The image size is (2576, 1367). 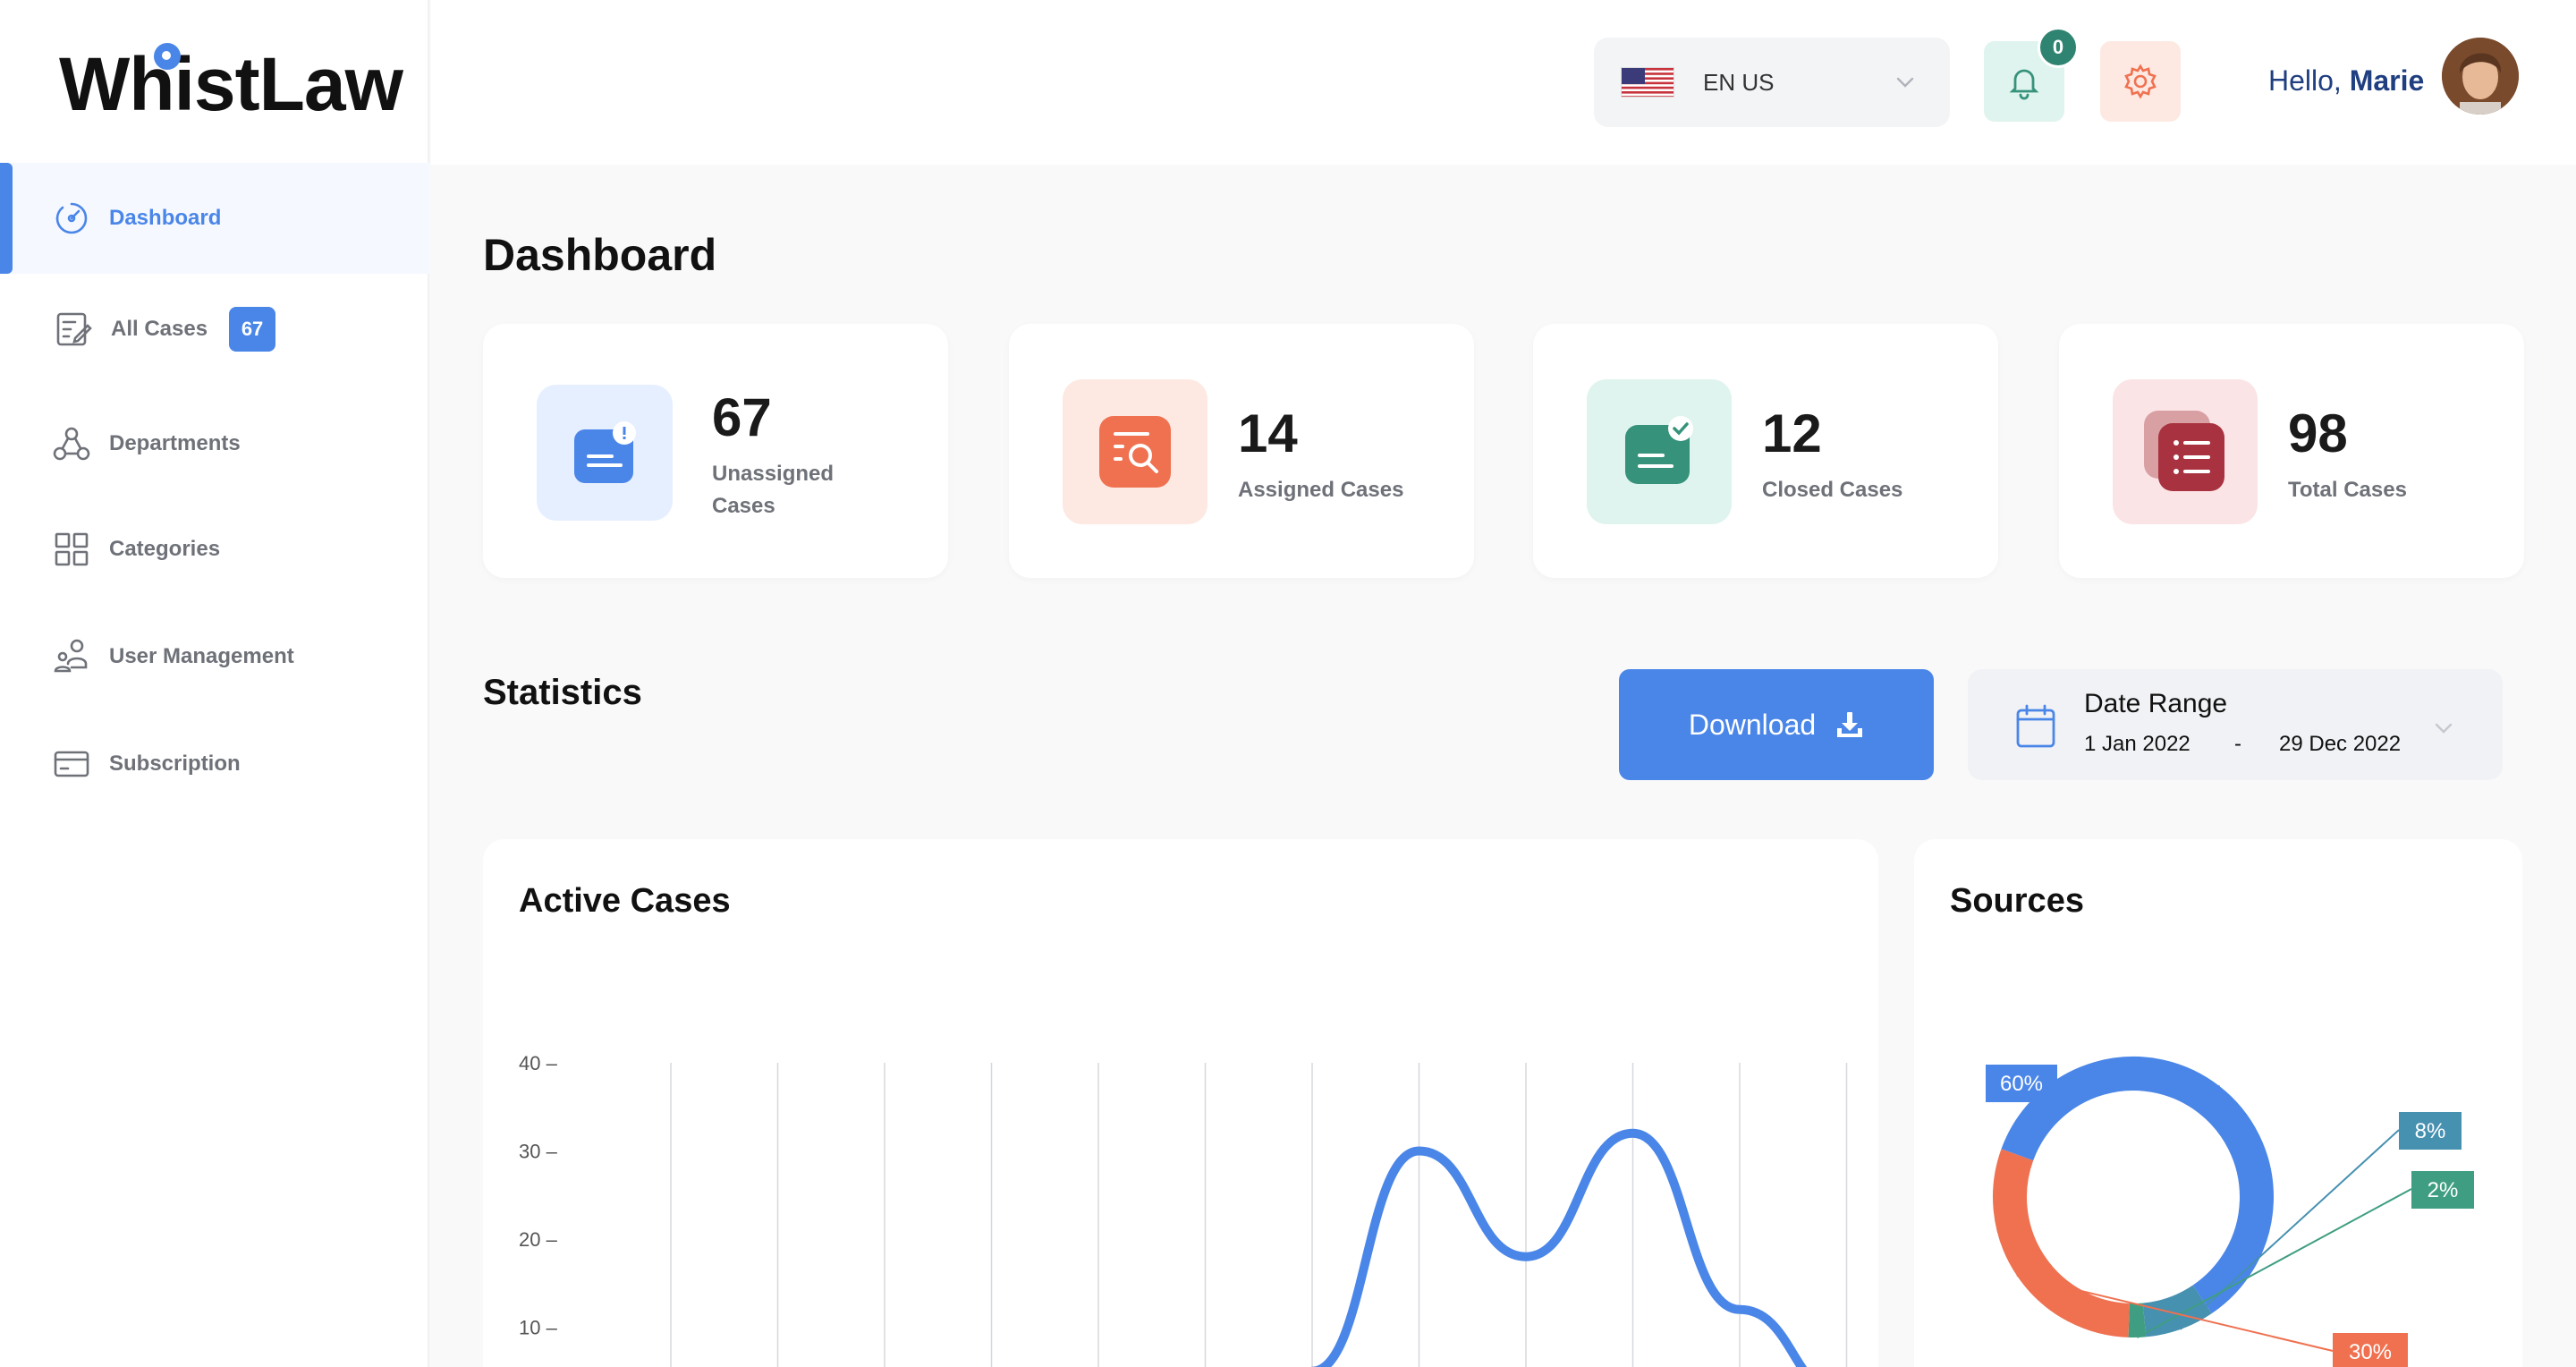 What do you see at coordinates (538, 1328) in the screenshot?
I see `y-tick-label: 10 –` at bounding box center [538, 1328].